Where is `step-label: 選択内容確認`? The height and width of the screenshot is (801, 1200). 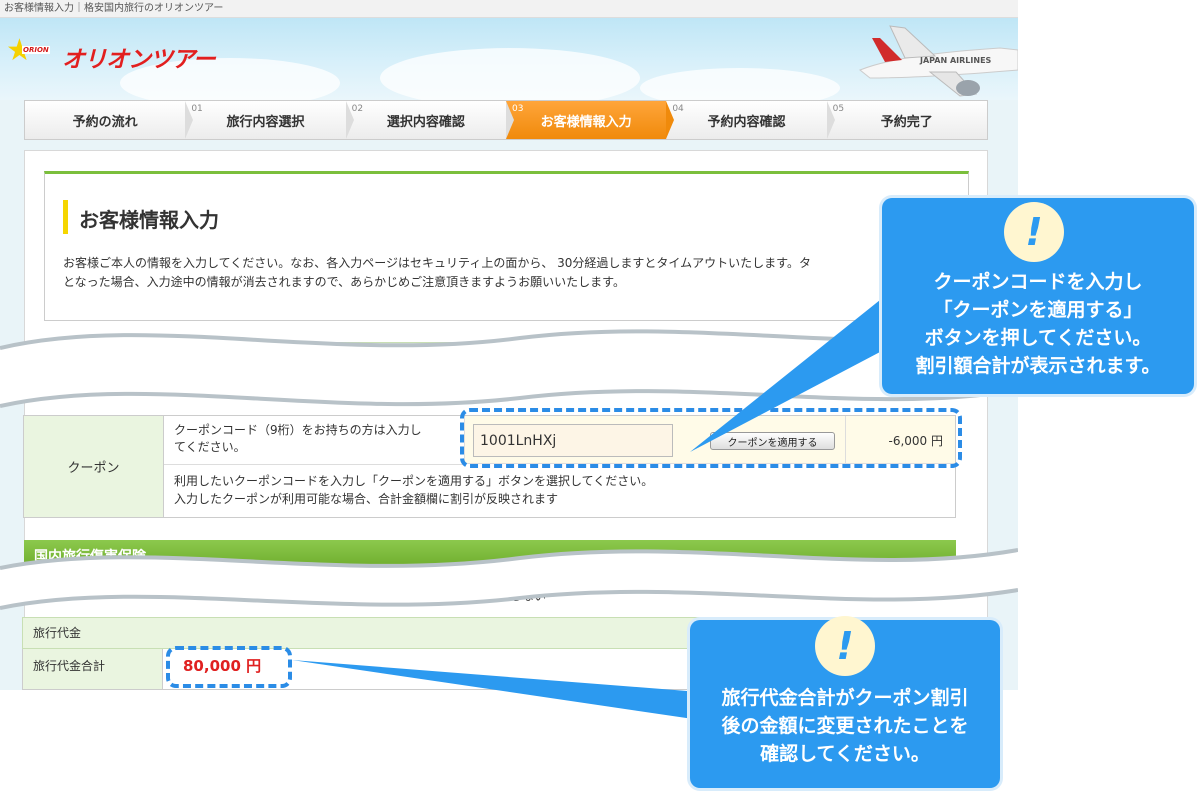 step-label: 選択内容確認 is located at coordinates (425, 122).